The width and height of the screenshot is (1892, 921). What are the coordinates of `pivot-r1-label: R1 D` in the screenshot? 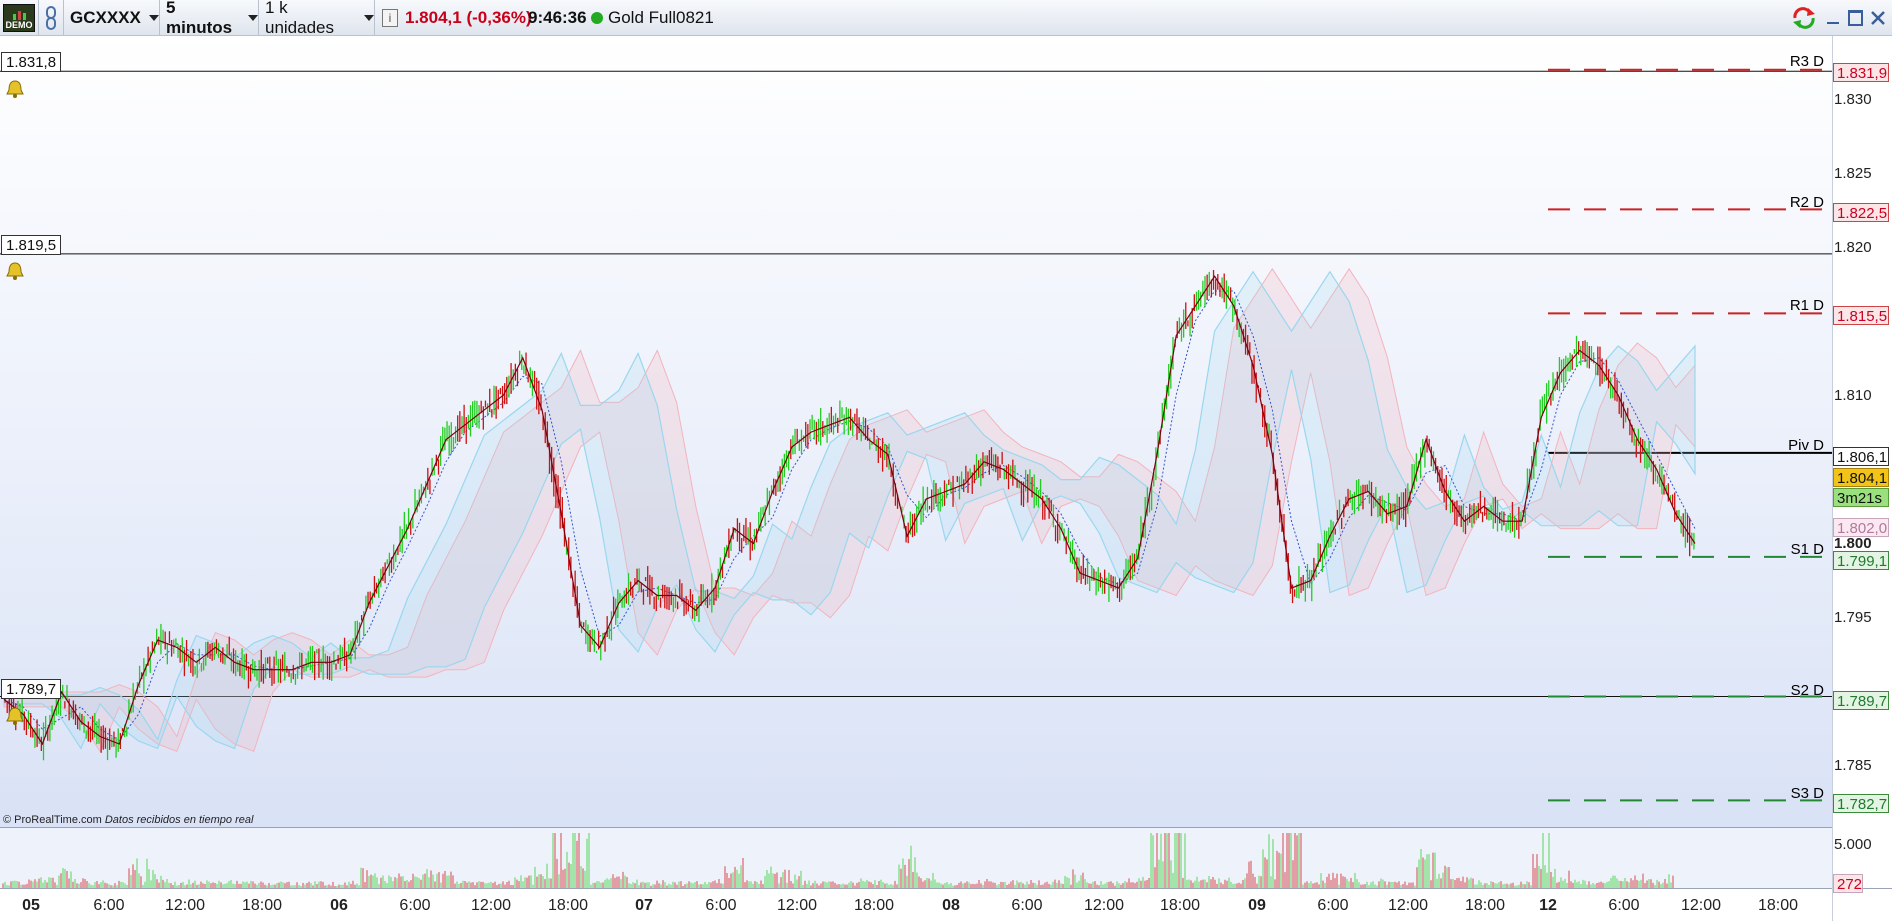 It's located at (1806, 305).